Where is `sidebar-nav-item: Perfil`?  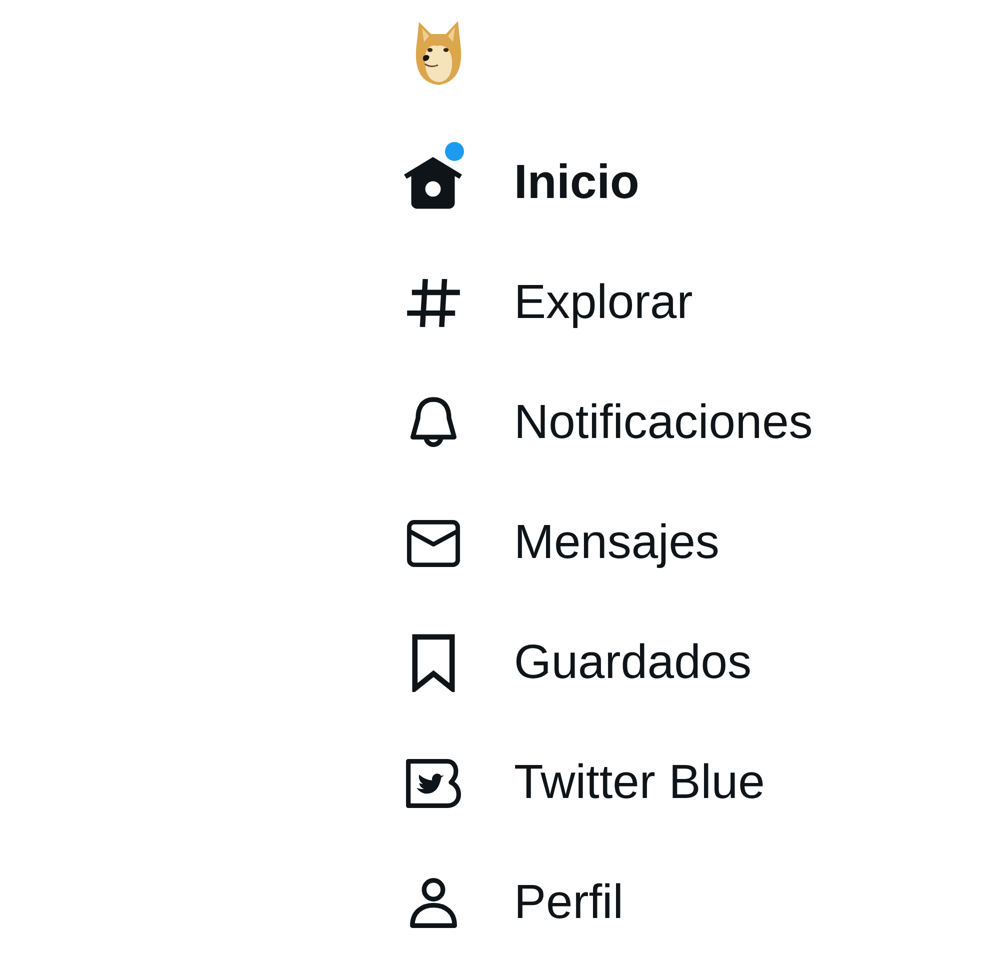 sidebar-nav-item: Perfil is located at coordinates (514, 903).